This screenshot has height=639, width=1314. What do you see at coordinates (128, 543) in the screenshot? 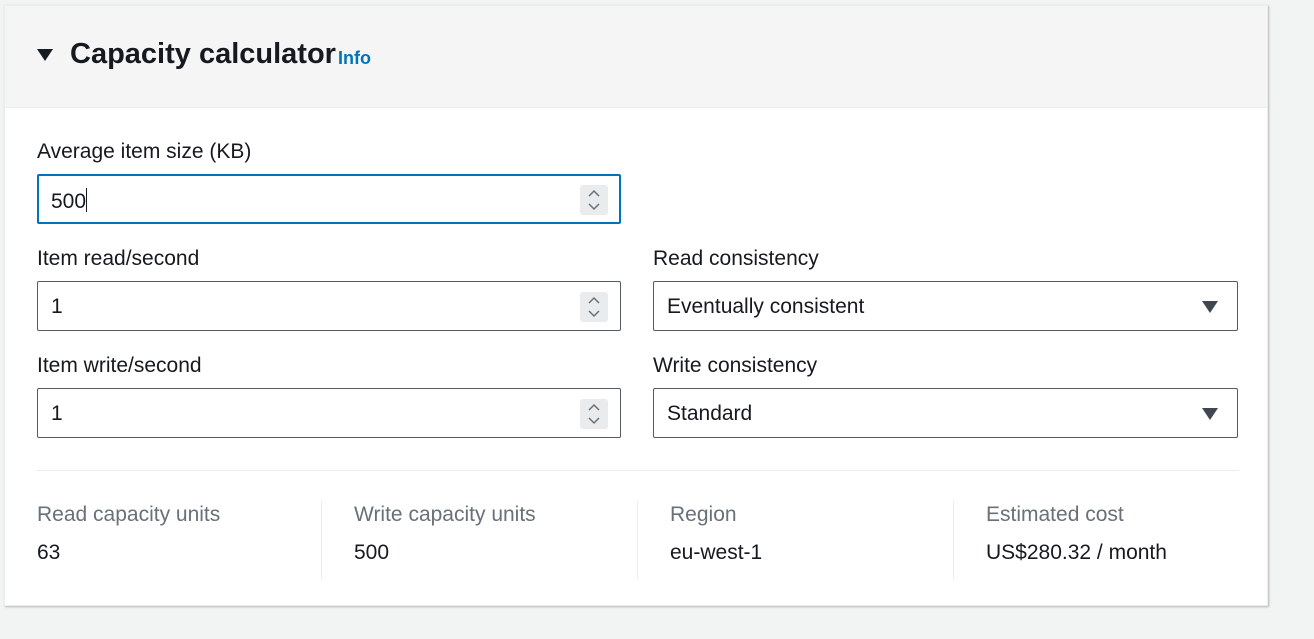
I see `read-capacity-stat: Read capacity units 63` at bounding box center [128, 543].